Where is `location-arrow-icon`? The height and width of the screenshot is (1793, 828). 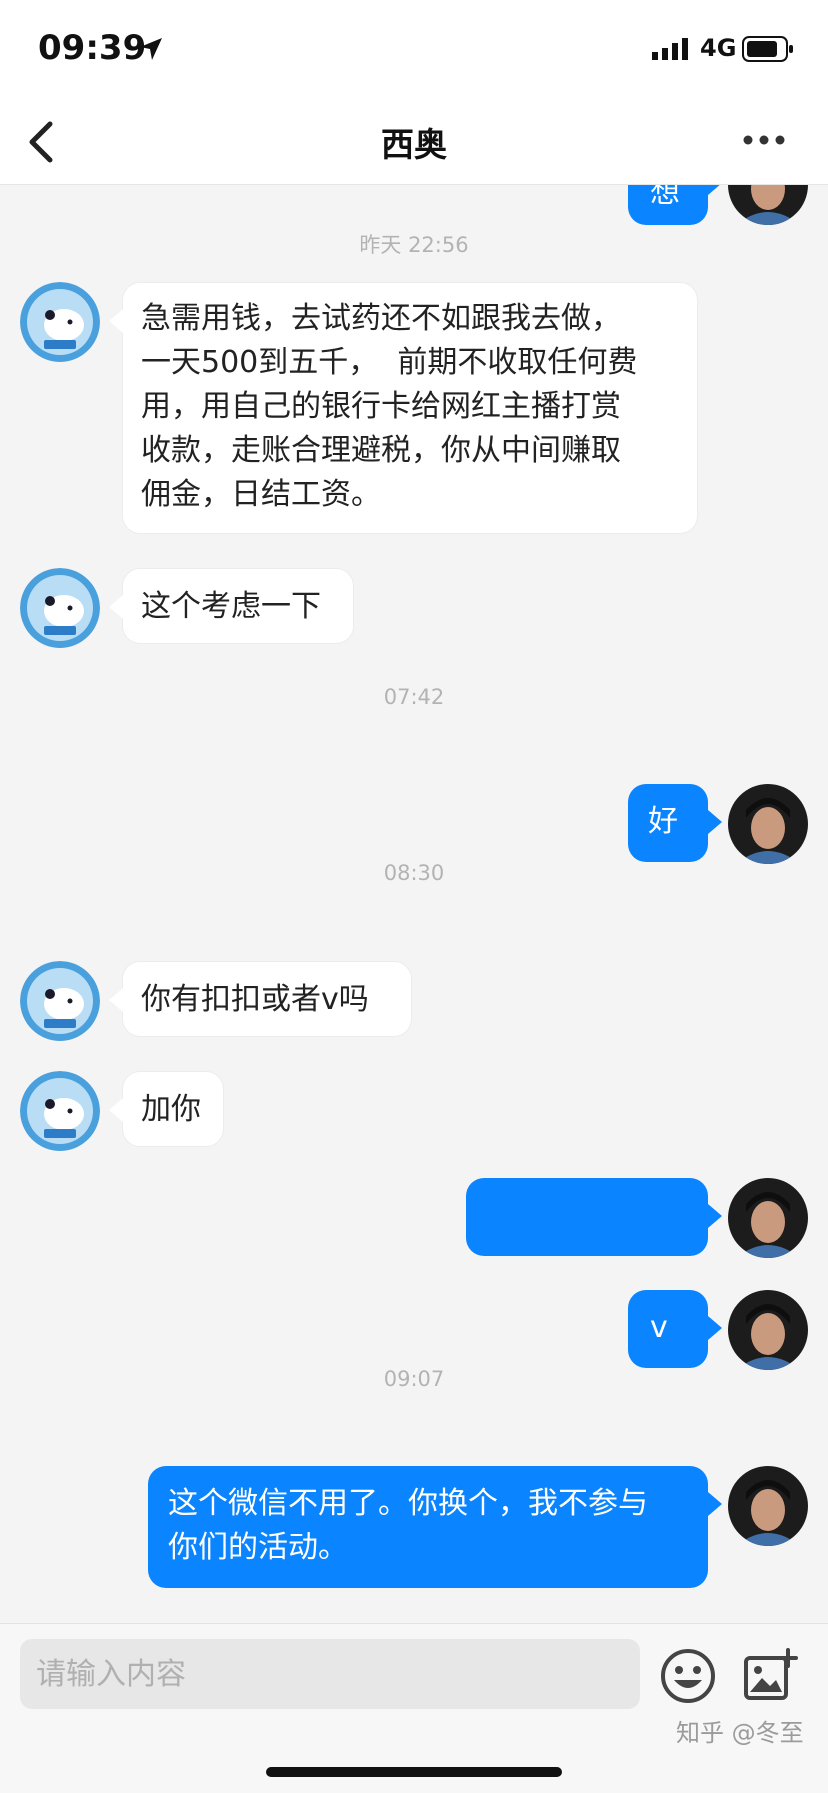
location-arrow-icon is located at coordinates (151, 49).